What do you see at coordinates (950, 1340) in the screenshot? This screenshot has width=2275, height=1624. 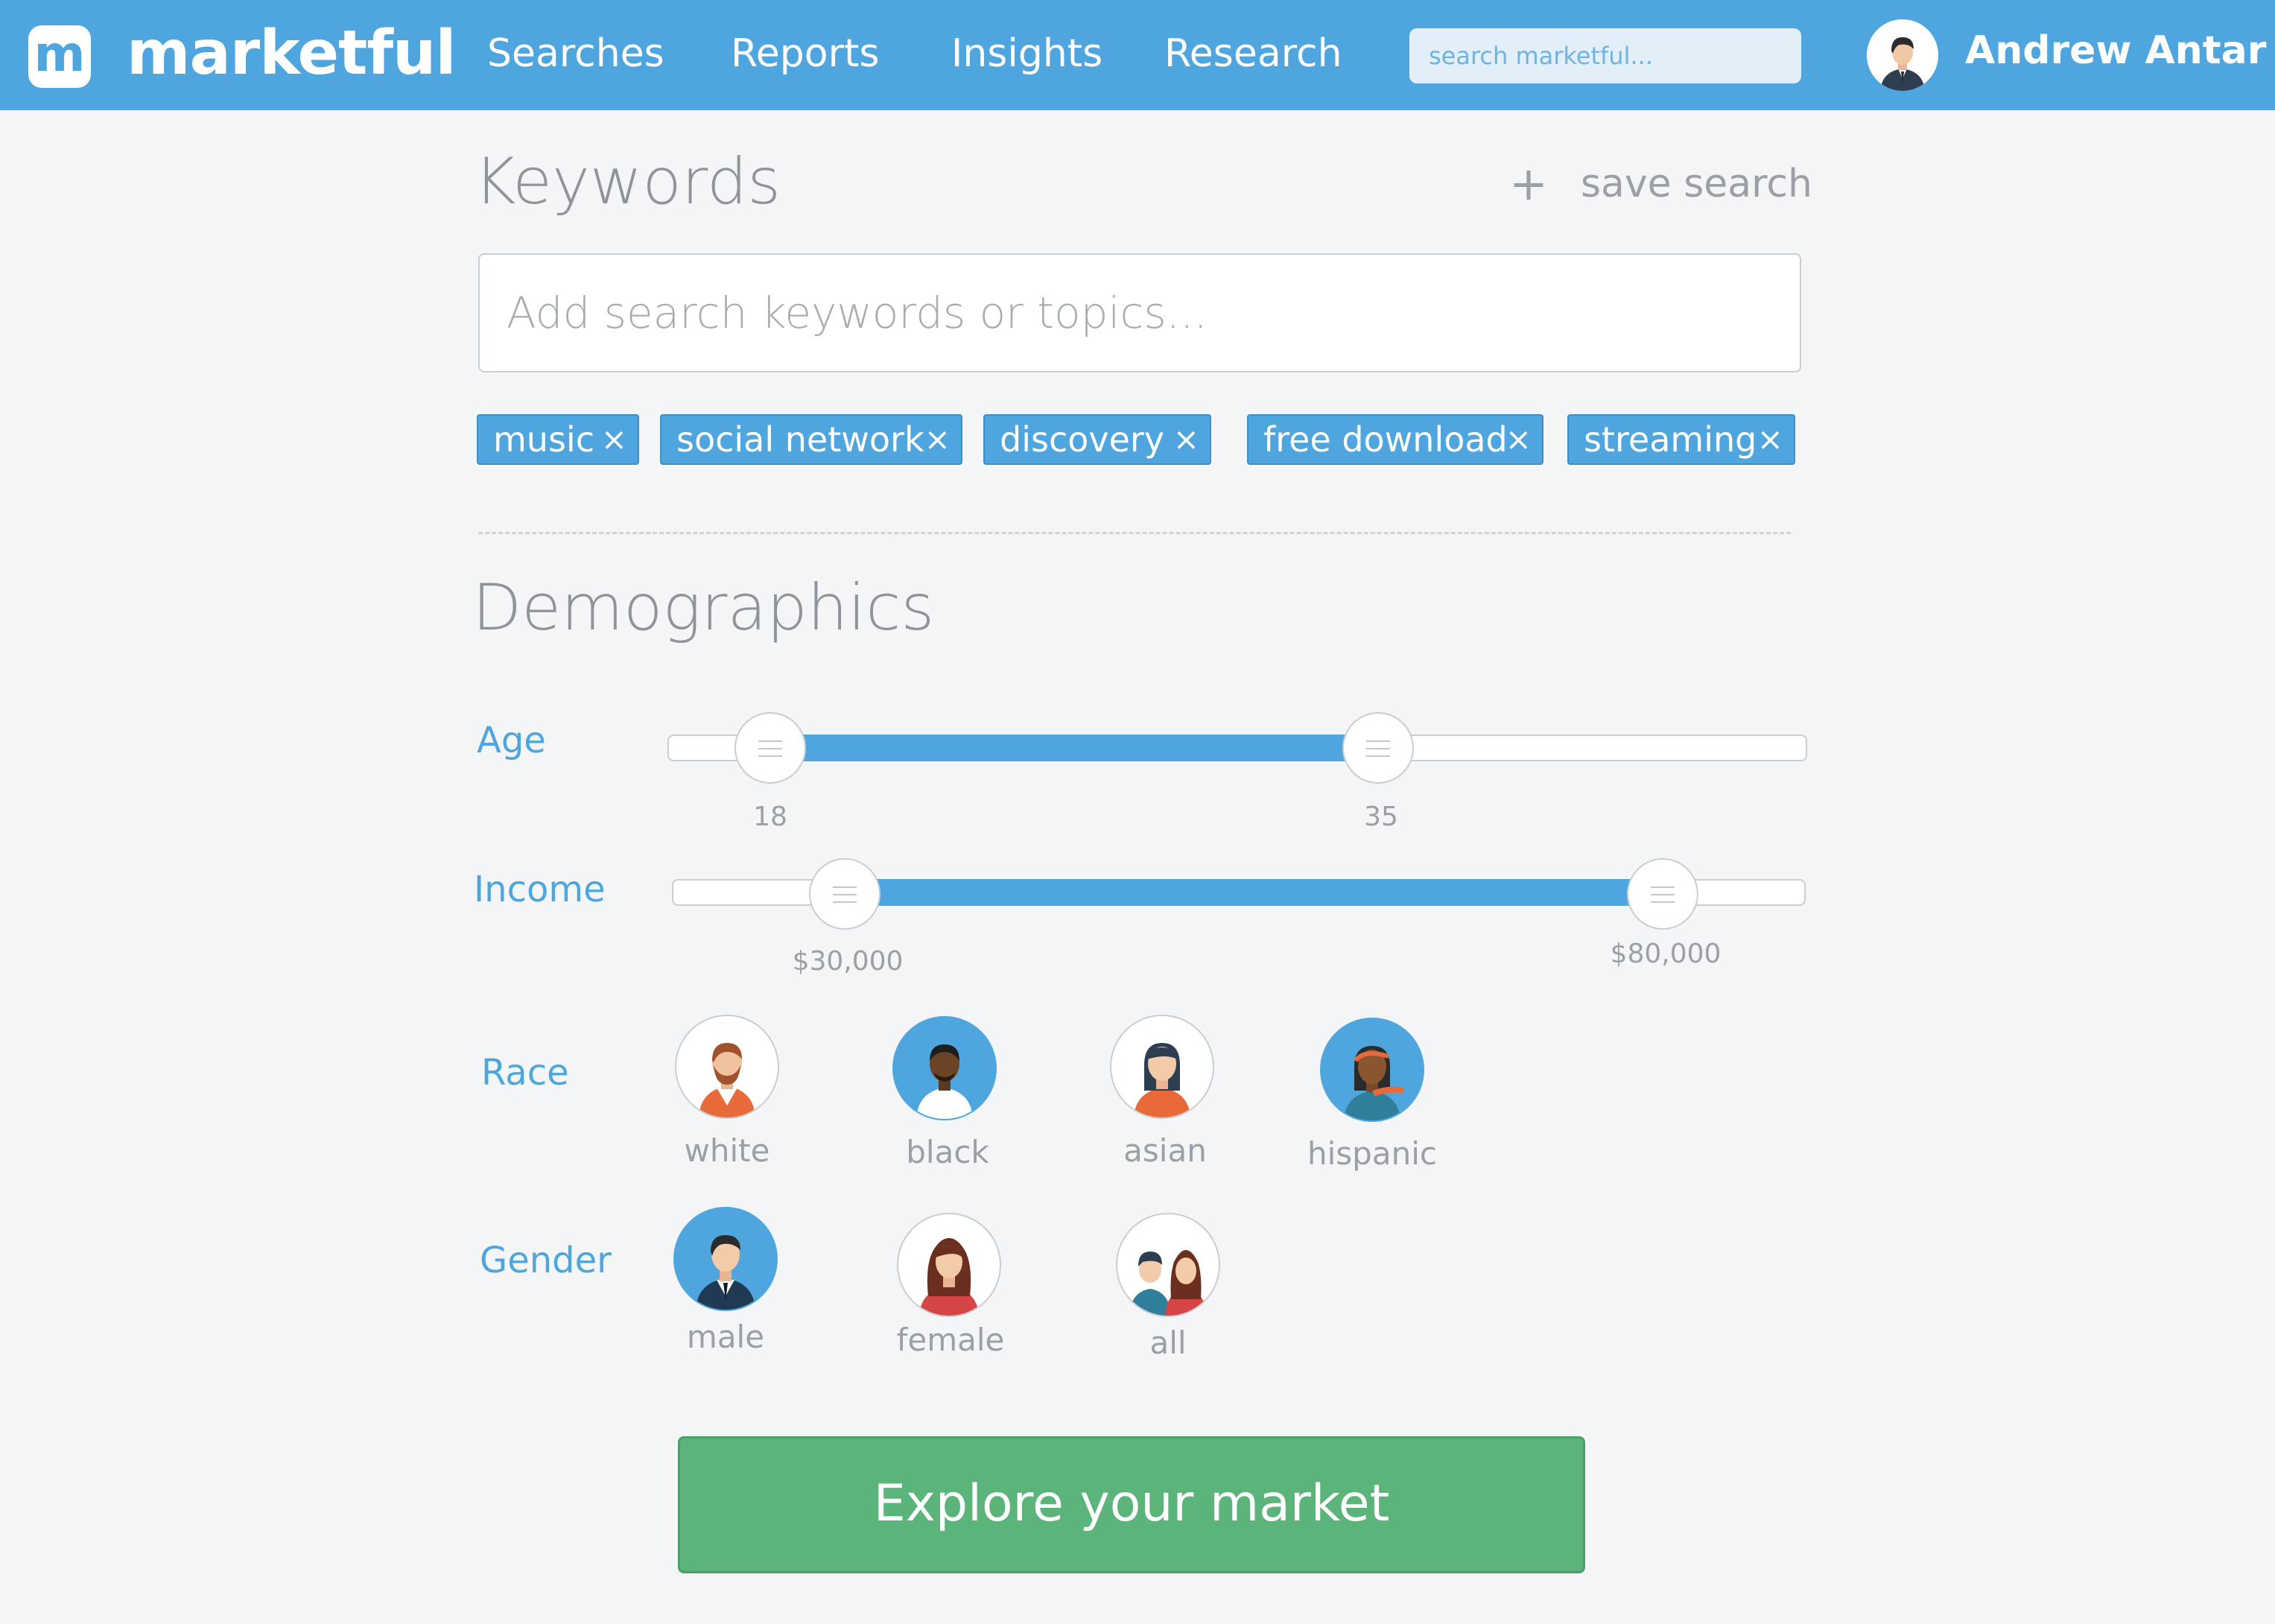 I see `gender-option-label: female` at bounding box center [950, 1340].